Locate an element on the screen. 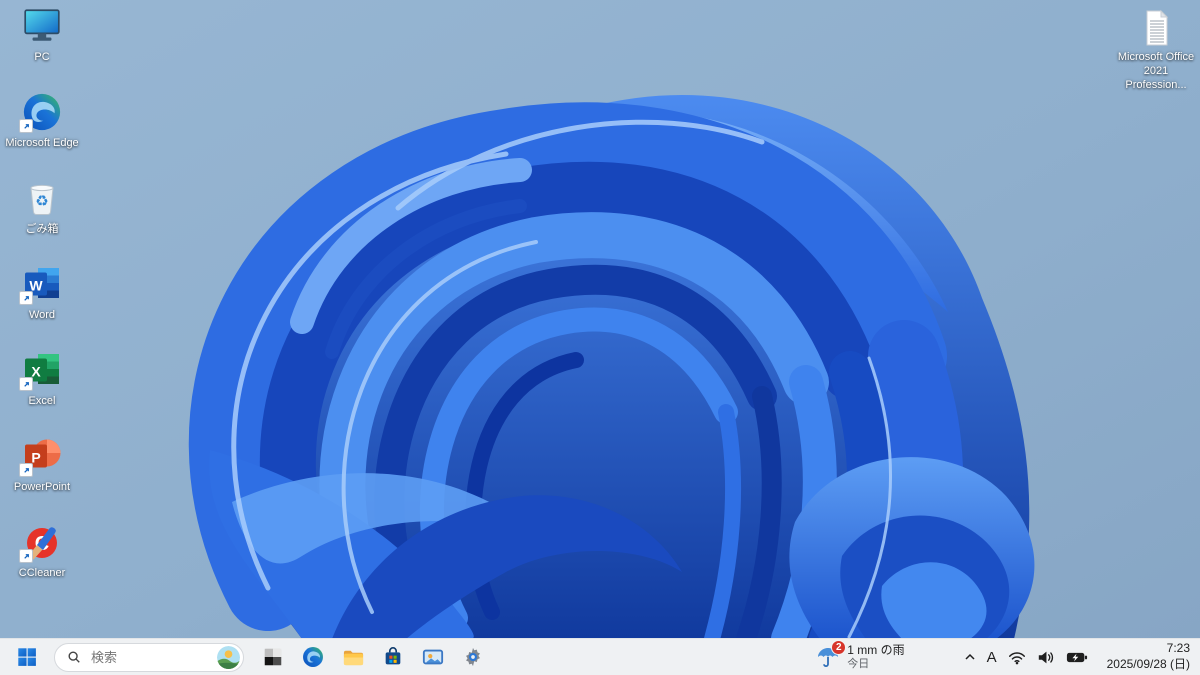 This screenshot has width=1200, height=675. ime-mode-indicator: A is located at coordinates (992, 657).